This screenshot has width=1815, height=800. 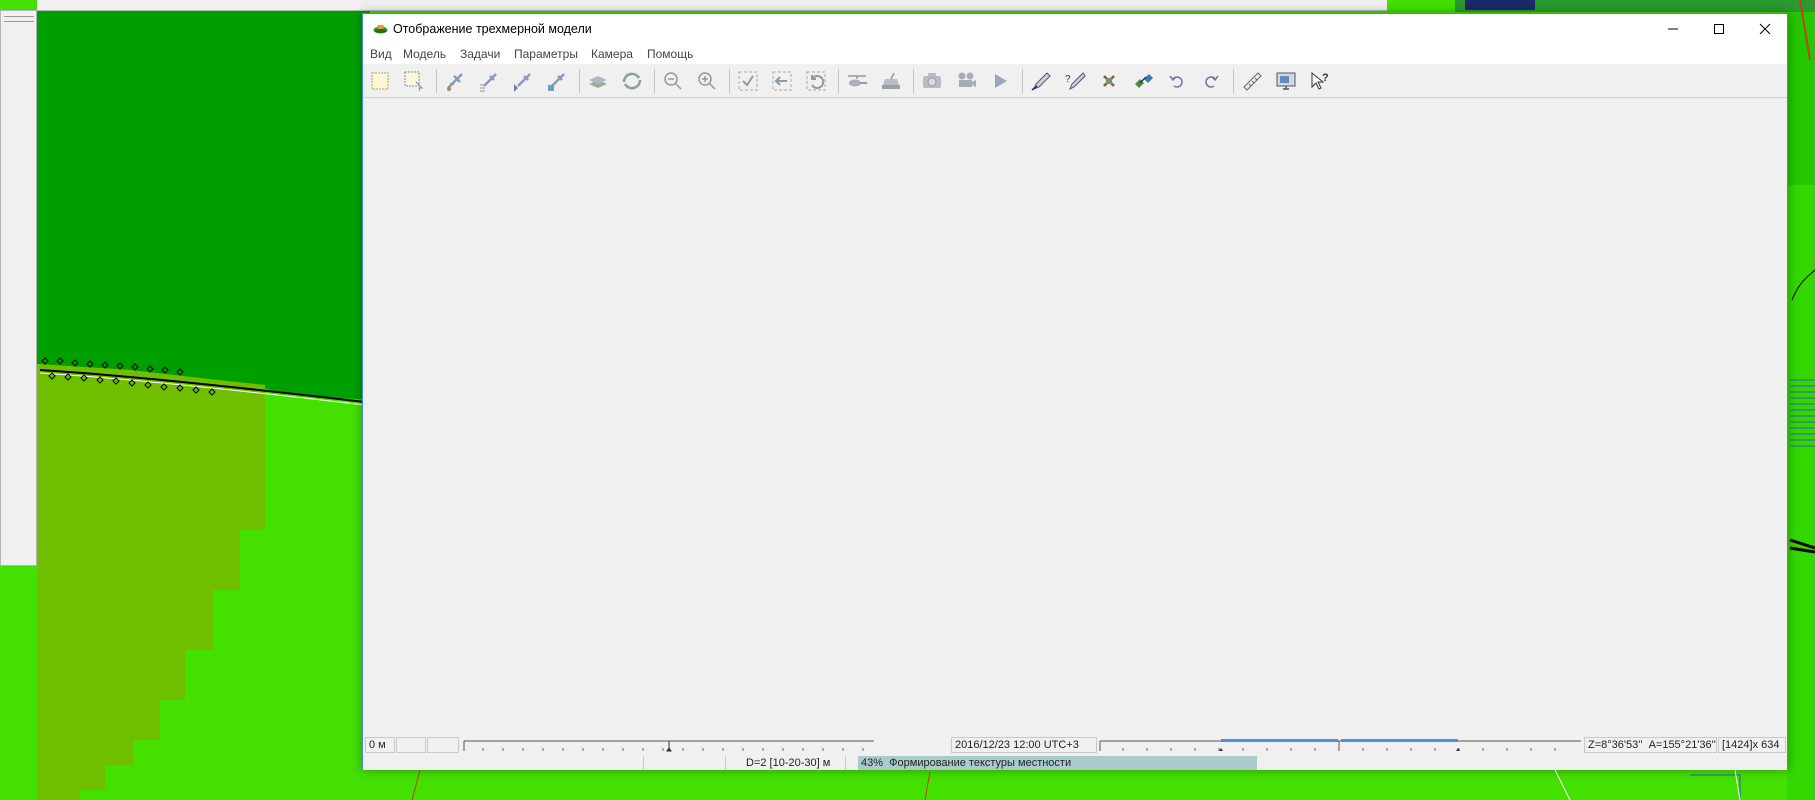 What do you see at coordinates (424, 54) in the screenshot?
I see `menu-model: Модель` at bounding box center [424, 54].